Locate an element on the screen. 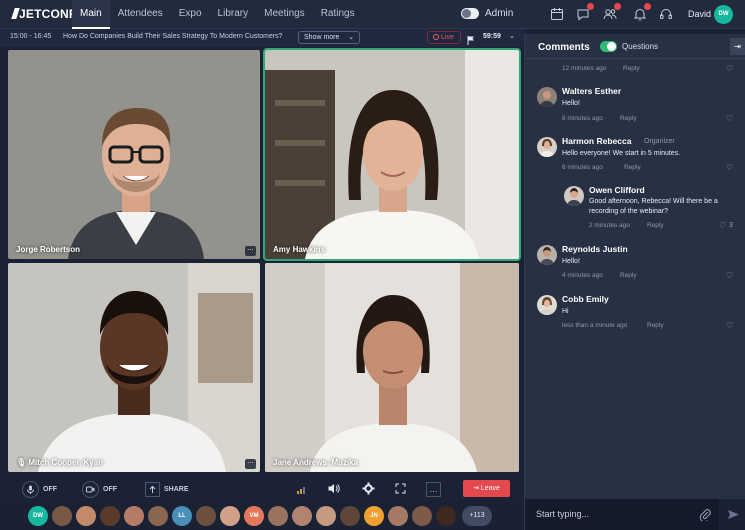 The image size is (745, 530). share-label: SHARE is located at coordinates (176, 489).